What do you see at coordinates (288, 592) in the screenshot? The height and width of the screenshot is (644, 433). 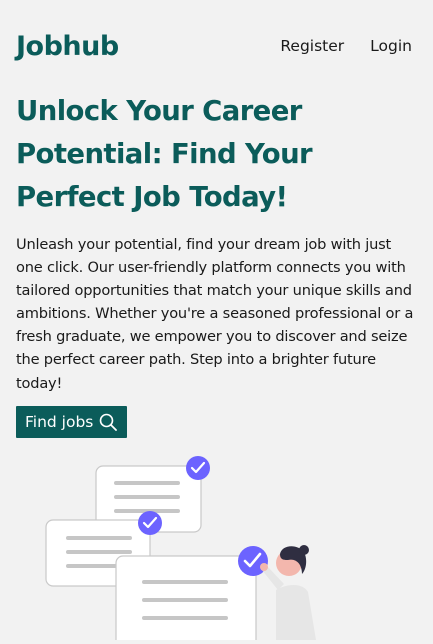 I see `person-figure` at bounding box center [288, 592].